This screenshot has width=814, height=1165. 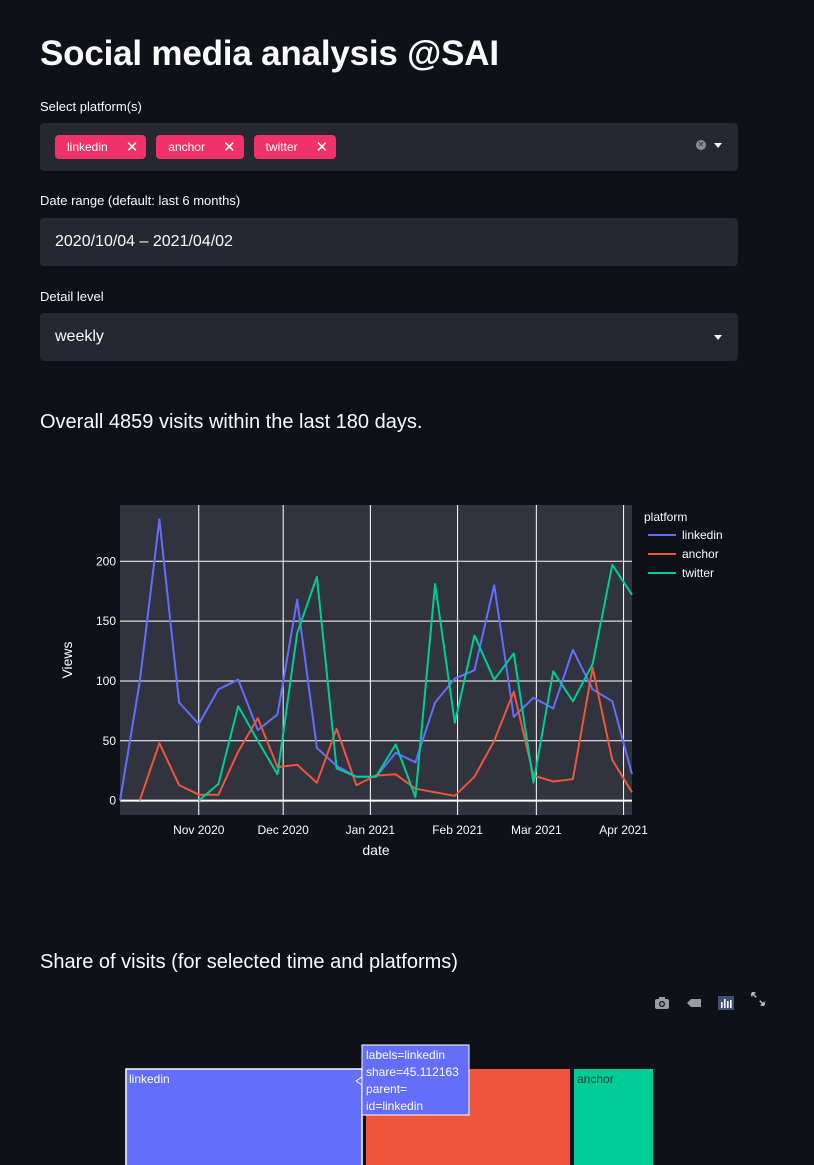 I want to click on detail-level-label: Detail level, so click(x=72, y=296).